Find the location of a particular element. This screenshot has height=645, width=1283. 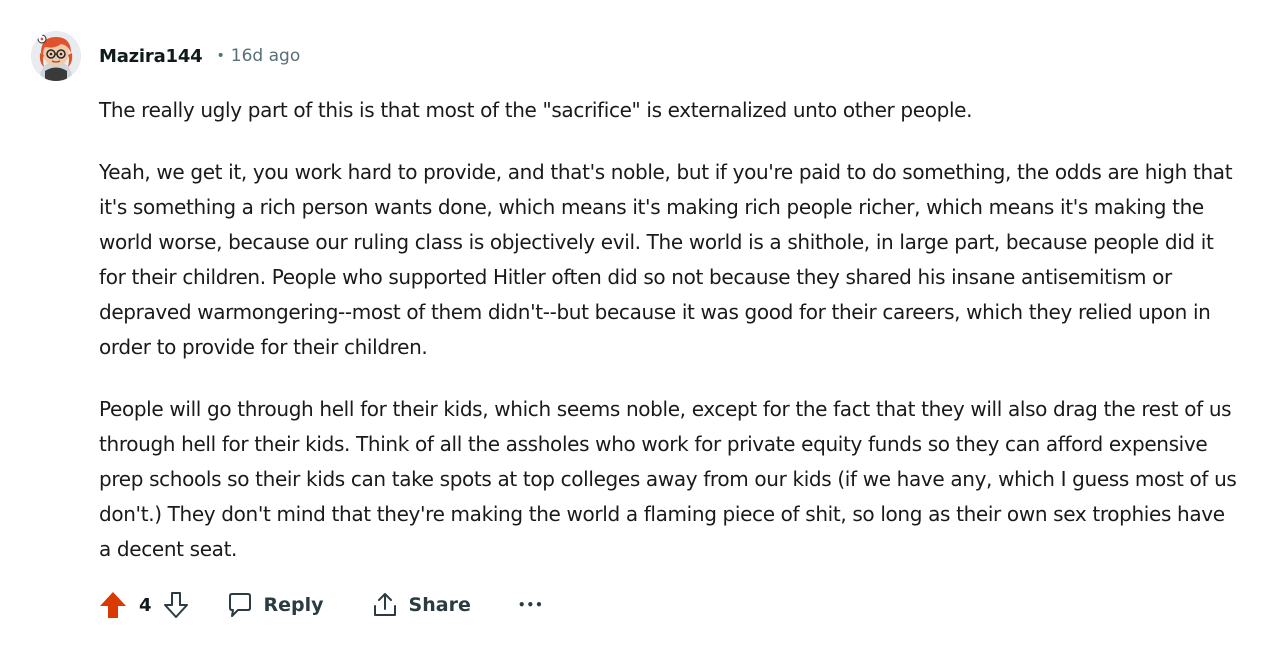

upvote-button is located at coordinates (113, 605).